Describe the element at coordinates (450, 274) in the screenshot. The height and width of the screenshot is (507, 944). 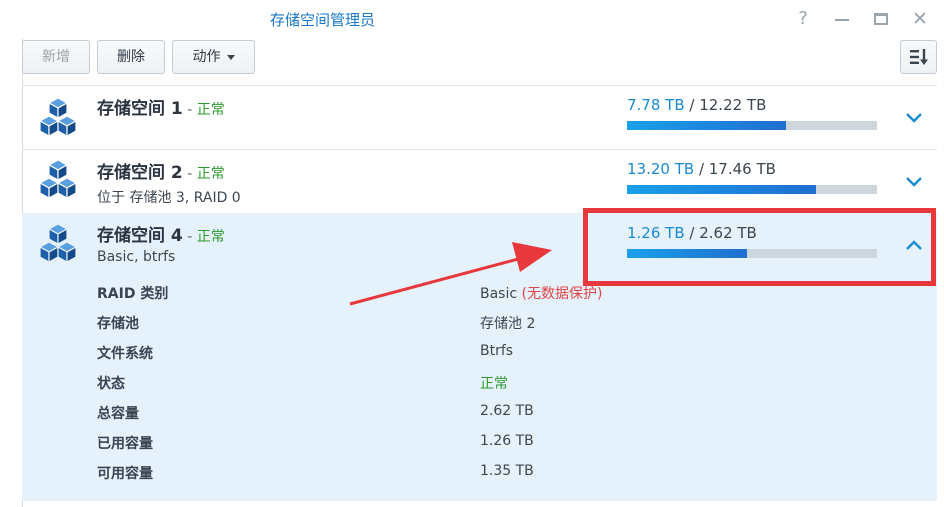
I see `annotation-arrow-icon` at that location.